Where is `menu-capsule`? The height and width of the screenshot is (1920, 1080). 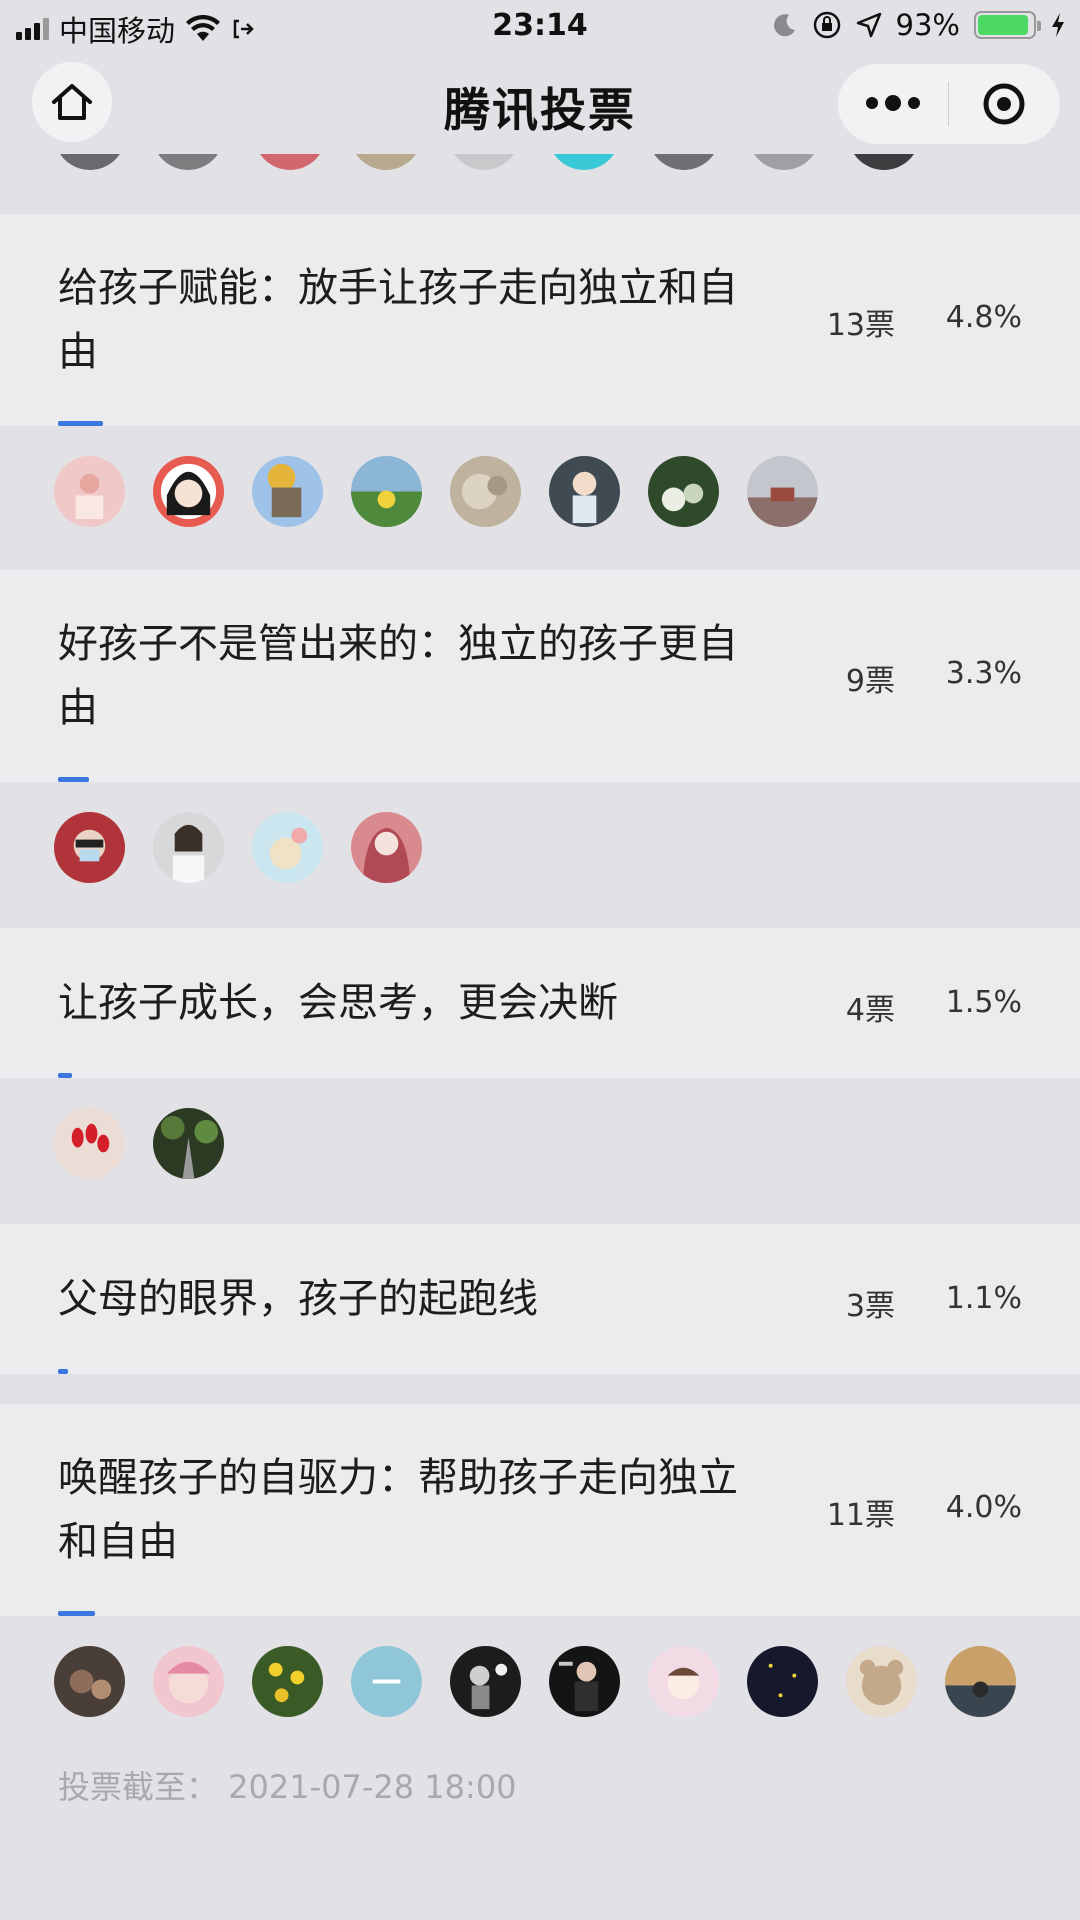
menu-capsule is located at coordinates (949, 104).